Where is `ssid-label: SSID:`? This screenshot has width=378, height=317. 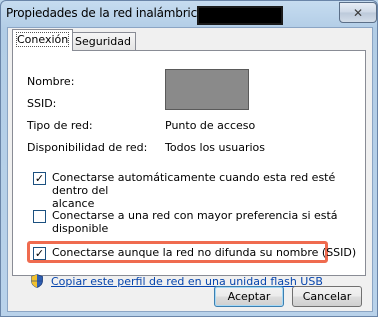 ssid-label: SSID: is located at coordinates (42, 103).